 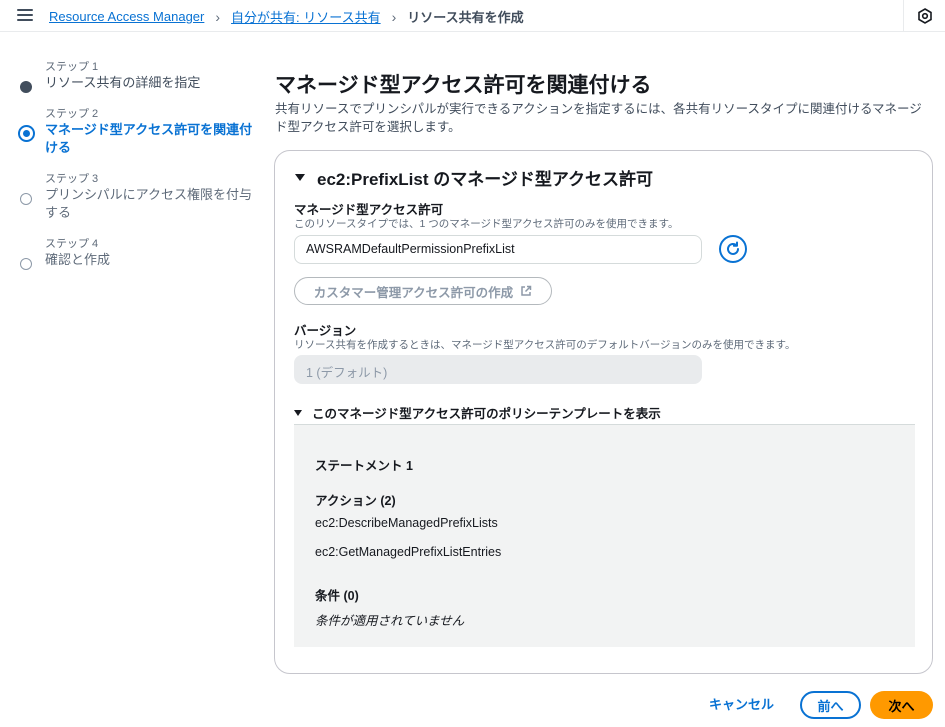 What do you see at coordinates (486, 224) in the screenshot?
I see `permission-hint: このリソースタイプでは、1 つのマネージド型アクセス許可のみを使用できます。` at bounding box center [486, 224].